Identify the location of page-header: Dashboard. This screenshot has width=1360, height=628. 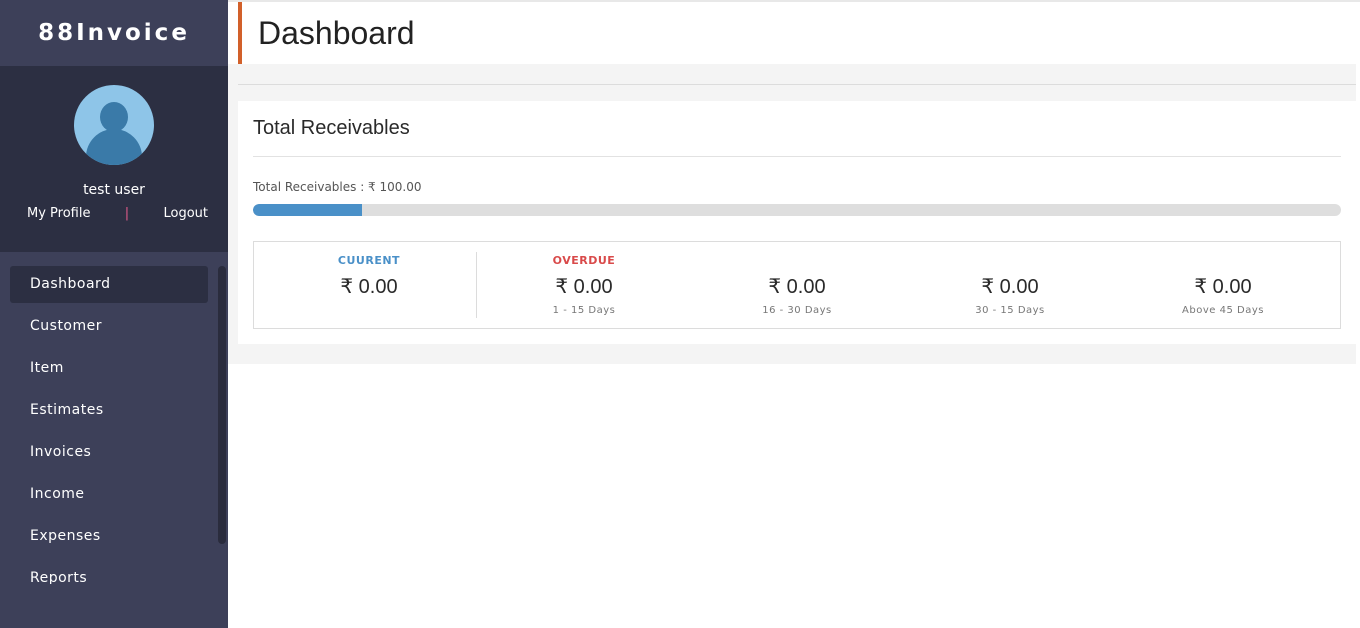
(797, 33).